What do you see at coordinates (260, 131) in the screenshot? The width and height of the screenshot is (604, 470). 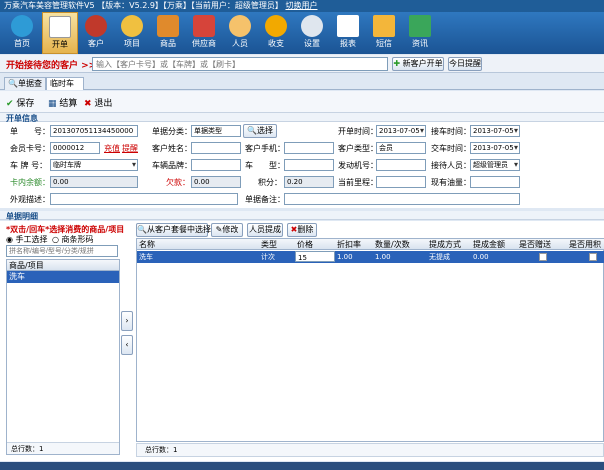 I see `select-type-button: 🔍选择` at bounding box center [260, 131].